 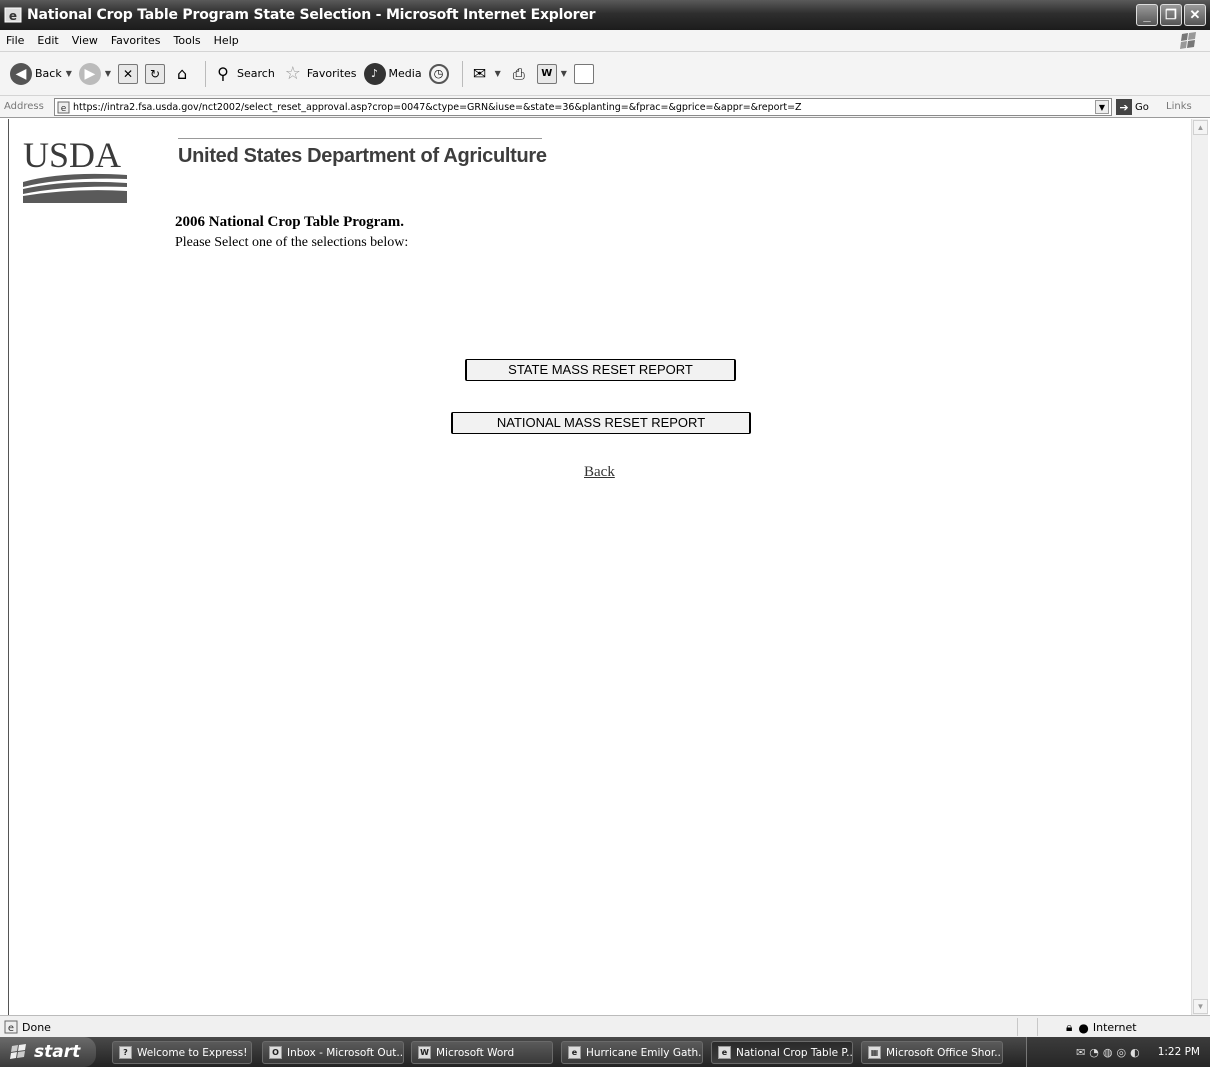 I want to click on printer-icon: ⎙, so click(x=518, y=73).